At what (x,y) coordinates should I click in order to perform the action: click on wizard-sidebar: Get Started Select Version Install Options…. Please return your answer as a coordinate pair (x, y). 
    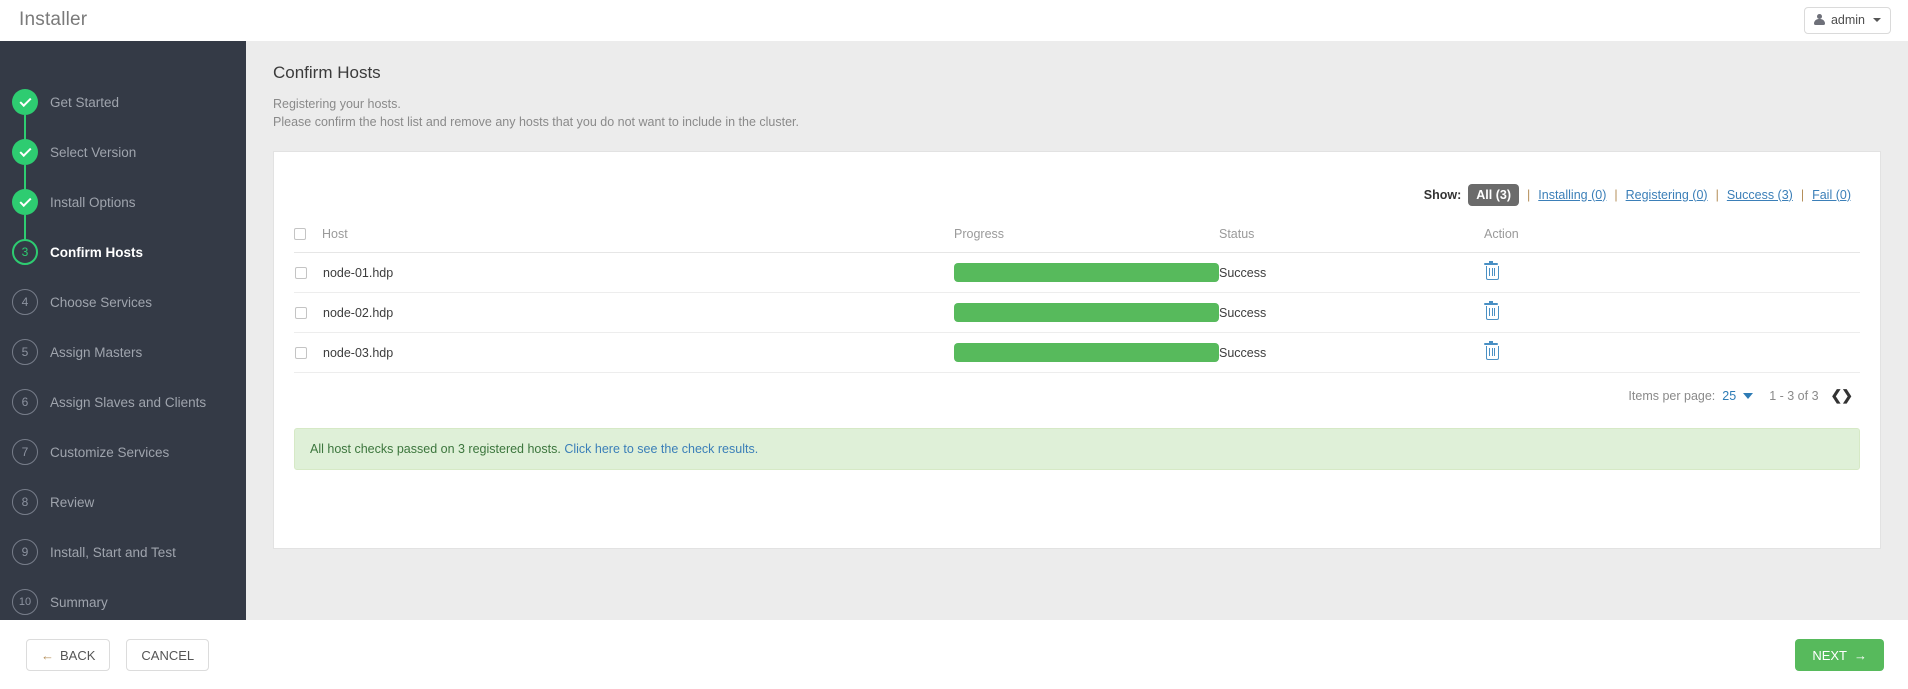
    Looking at the image, I should click on (123, 330).